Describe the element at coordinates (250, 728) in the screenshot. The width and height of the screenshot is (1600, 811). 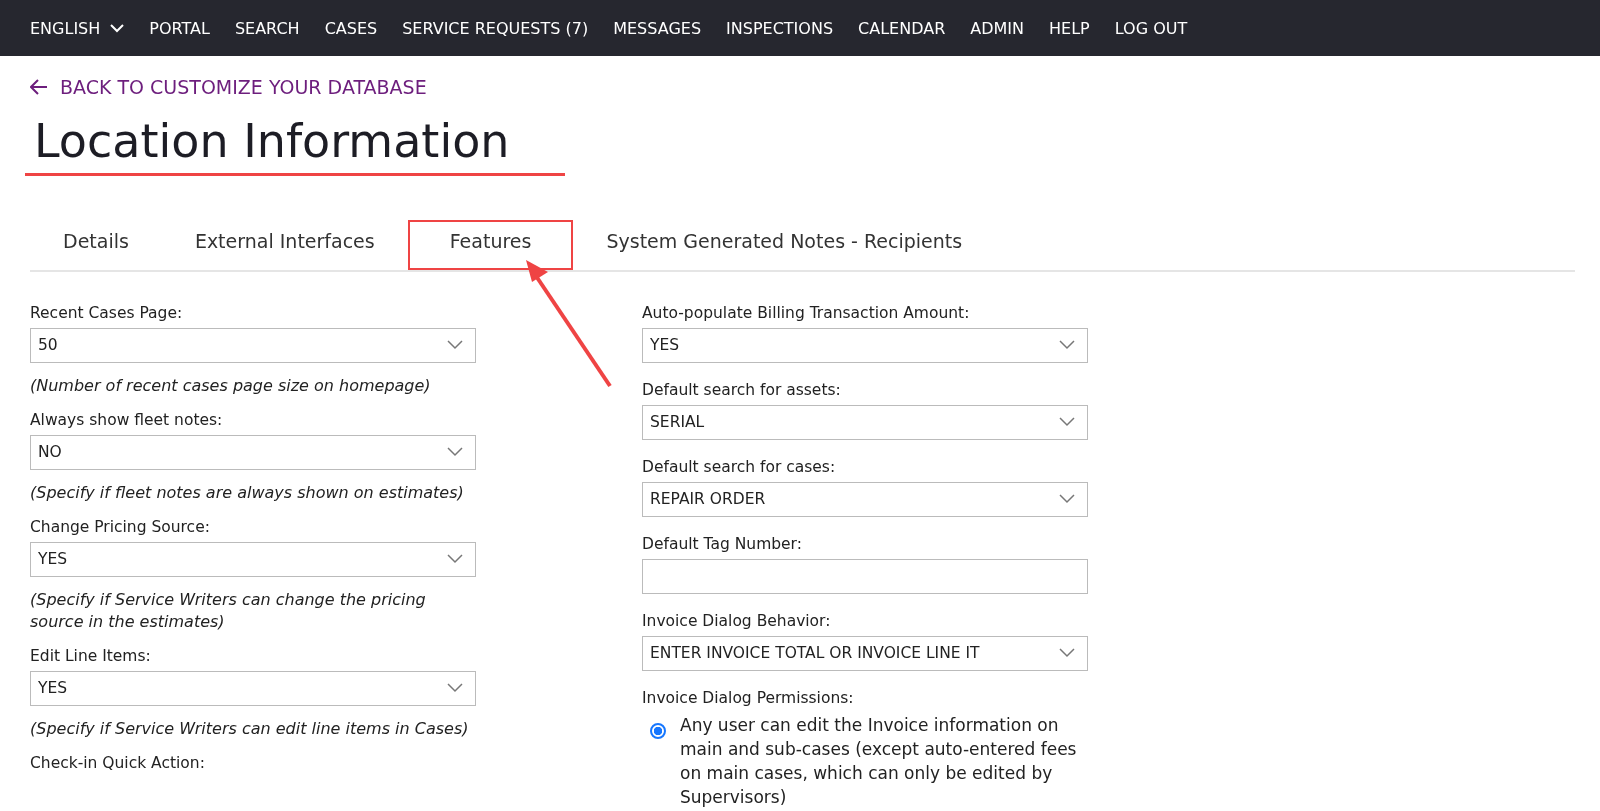
I see `field-hint: (Specify if Service Writers can edit line items in Cases)` at that location.